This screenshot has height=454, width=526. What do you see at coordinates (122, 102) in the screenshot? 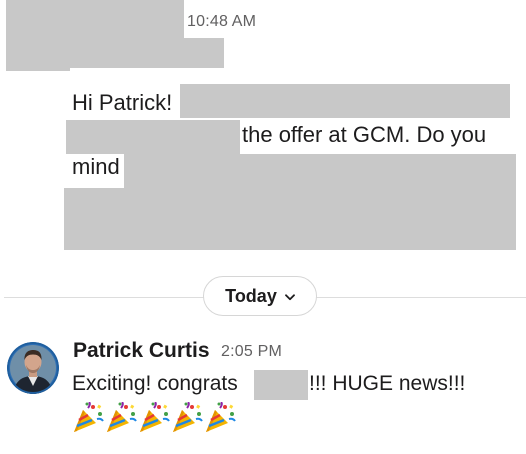
I see `message-text-line-1: Hi Patrick!` at bounding box center [122, 102].